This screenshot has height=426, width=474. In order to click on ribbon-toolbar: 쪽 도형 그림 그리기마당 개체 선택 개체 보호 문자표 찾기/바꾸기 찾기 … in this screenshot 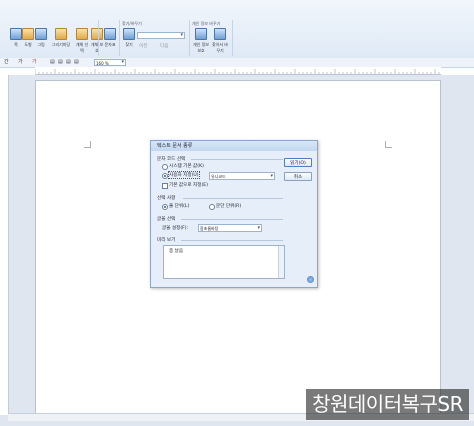, I will do `click(237, 29)`.